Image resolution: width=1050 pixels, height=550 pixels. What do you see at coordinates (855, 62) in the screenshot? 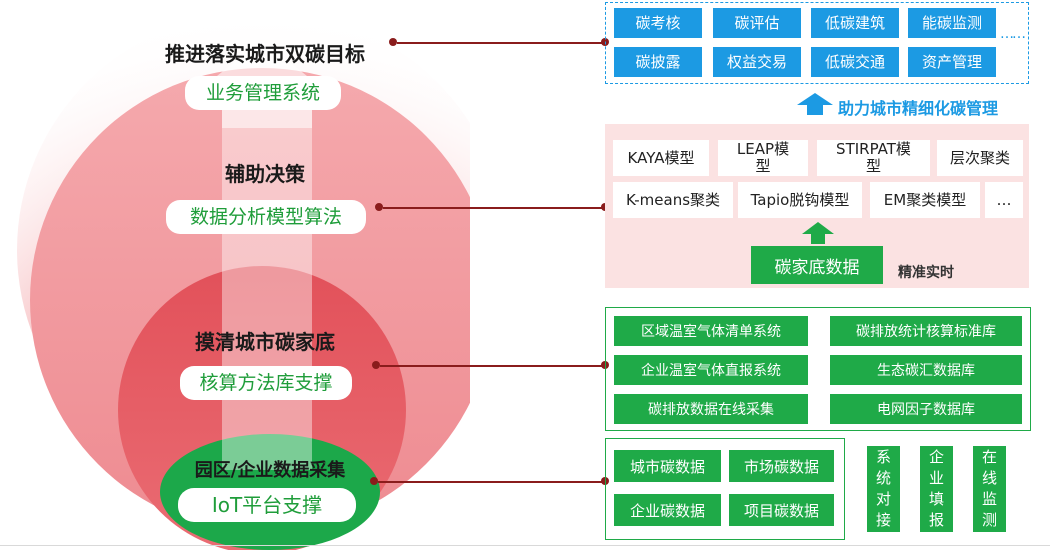
I see `business-item: 低碳交通` at bounding box center [855, 62].